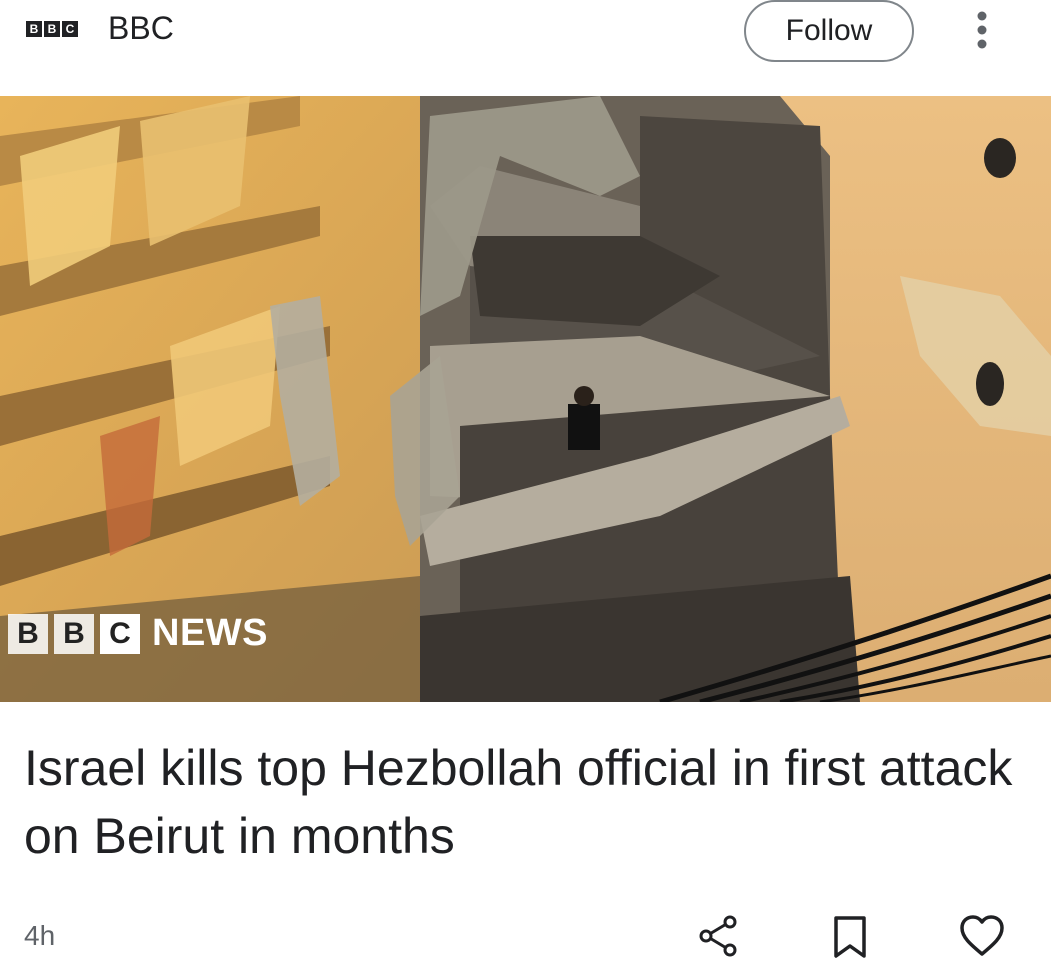 The image size is (1051, 968). Describe the element at coordinates (40, 935) in the screenshot. I see `article-time: 4h` at that location.